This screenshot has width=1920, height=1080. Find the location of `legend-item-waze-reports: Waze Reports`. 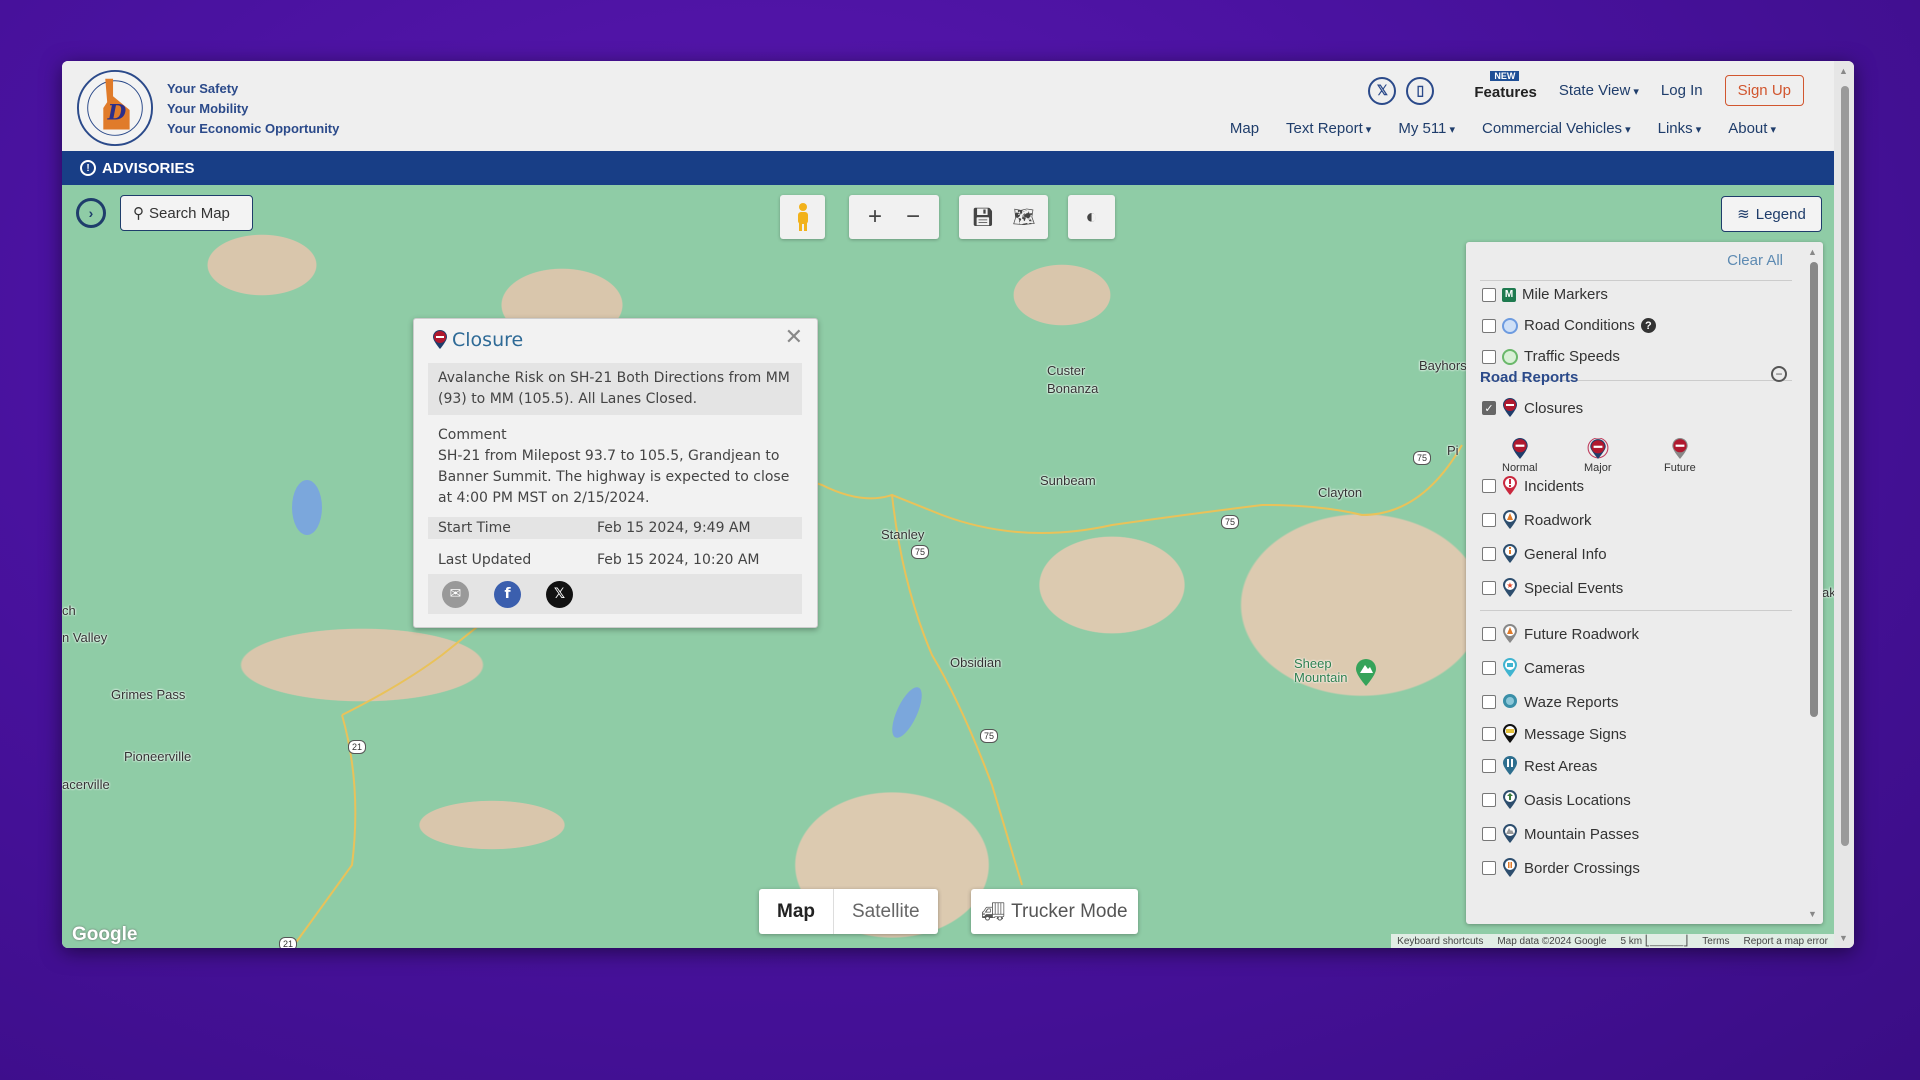

legend-item-waze-reports: Waze Reports is located at coordinates (1550, 702).